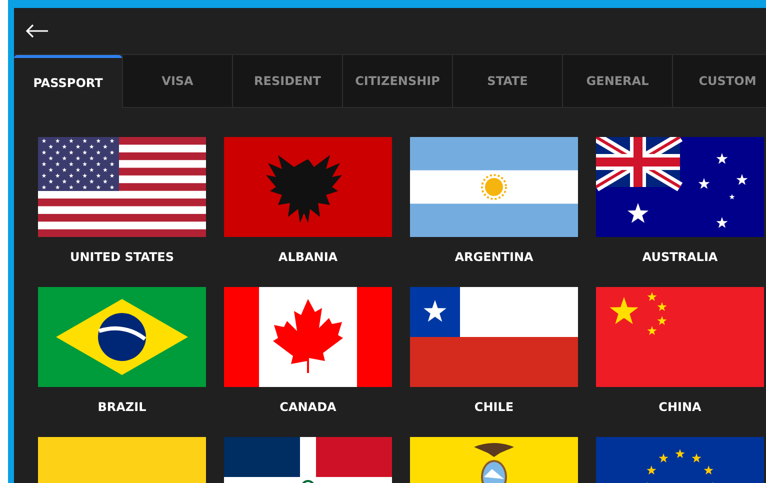 The width and height of the screenshot is (766, 483). Describe the element at coordinates (68, 81) in the screenshot. I see `tab: PASSPORT` at that location.